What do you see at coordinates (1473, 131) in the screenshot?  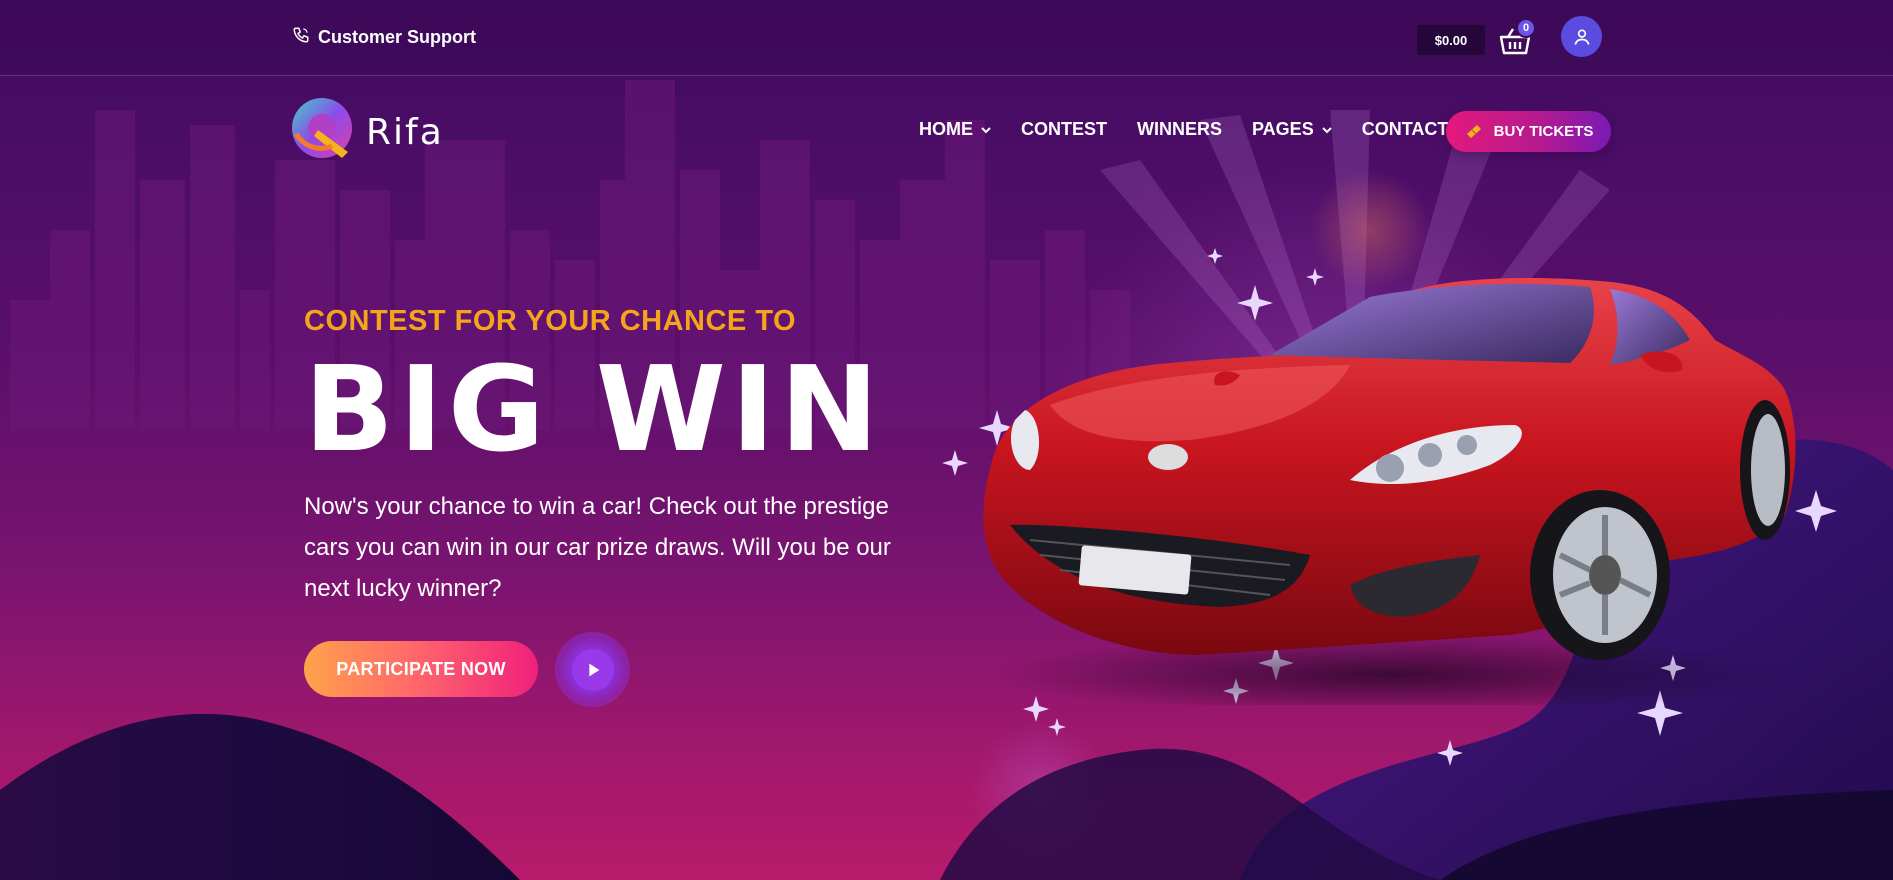 I see `ticket-icon` at bounding box center [1473, 131].